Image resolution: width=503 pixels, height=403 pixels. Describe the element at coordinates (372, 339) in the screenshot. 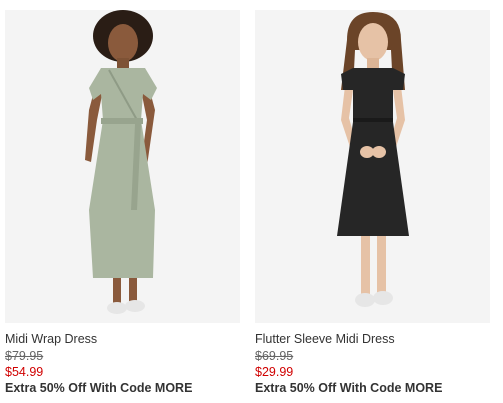

I see `product-name: Flutter Sleeve Midi Dress` at that location.